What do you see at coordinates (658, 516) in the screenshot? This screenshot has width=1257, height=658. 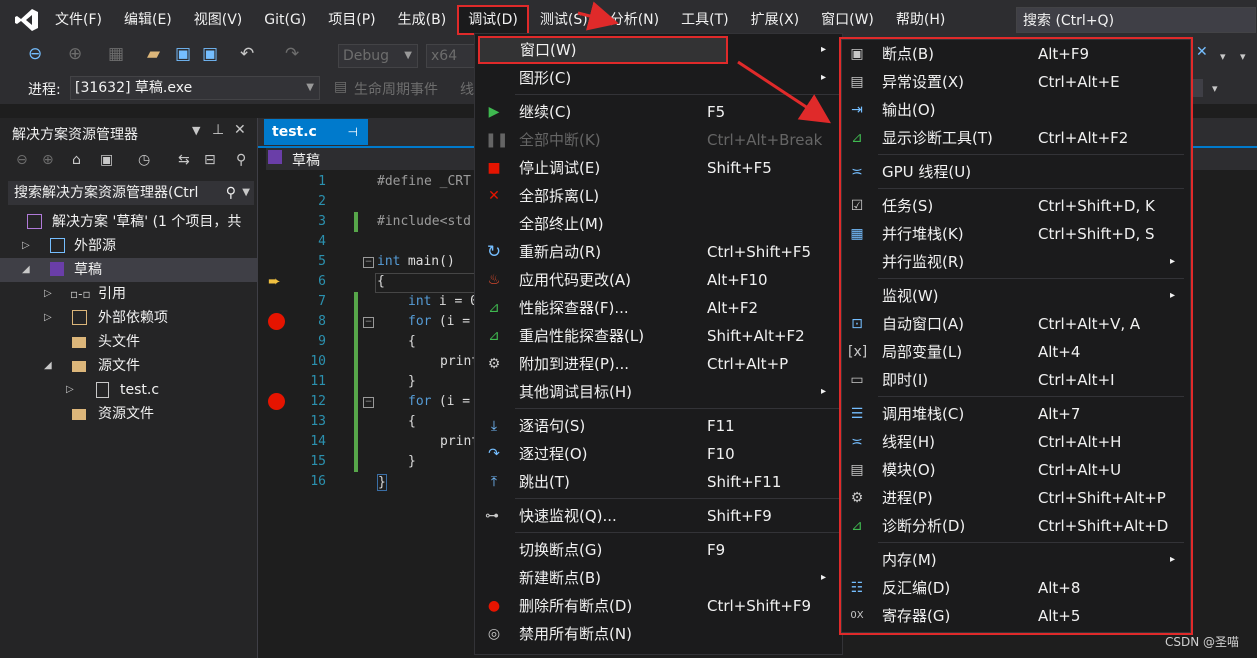 I see `debug-menu-item-quick-watch: ⊶ 快速监视(Q)... Shift+F9` at bounding box center [658, 516].